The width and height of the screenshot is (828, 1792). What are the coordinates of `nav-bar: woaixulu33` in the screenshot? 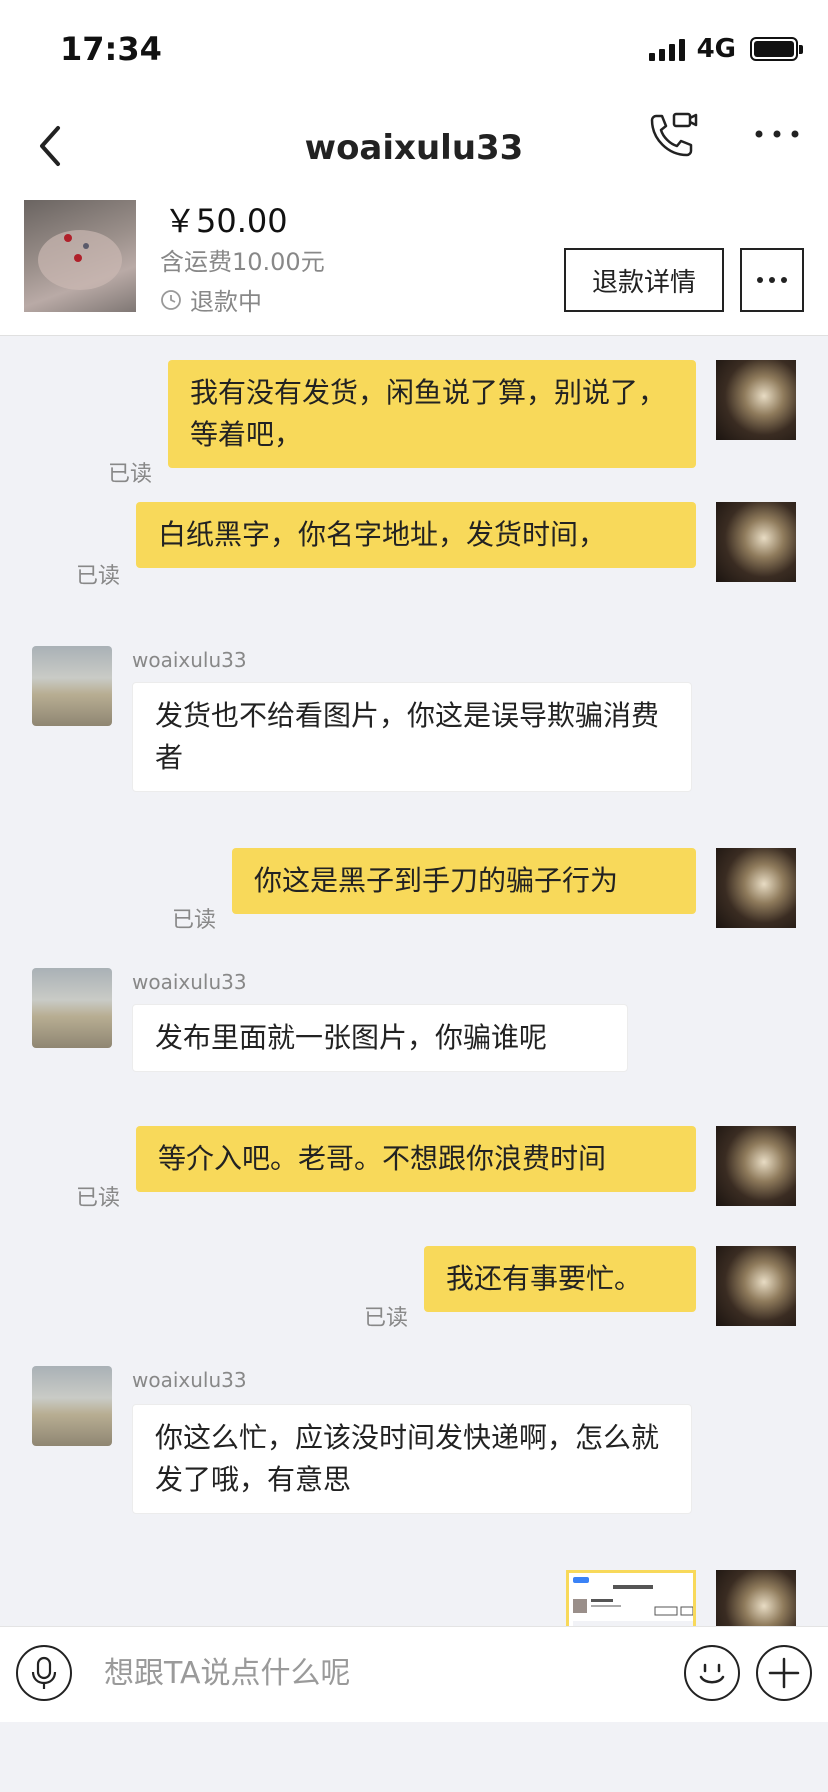 It's located at (414, 148).